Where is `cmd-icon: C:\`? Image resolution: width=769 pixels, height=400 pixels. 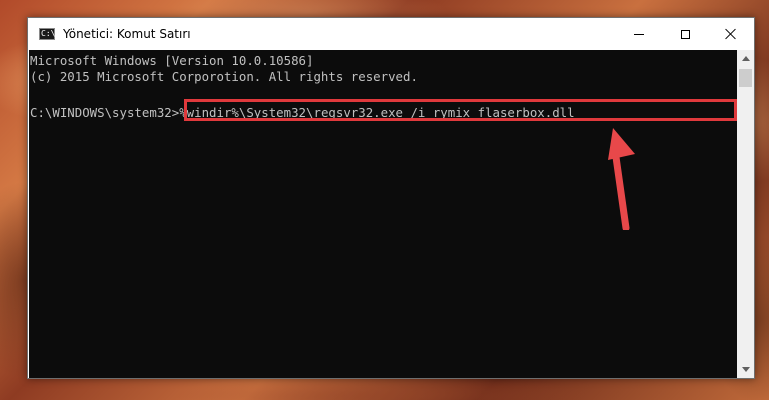
cmd-icon: C:\ is located at coordinates (47, 34).